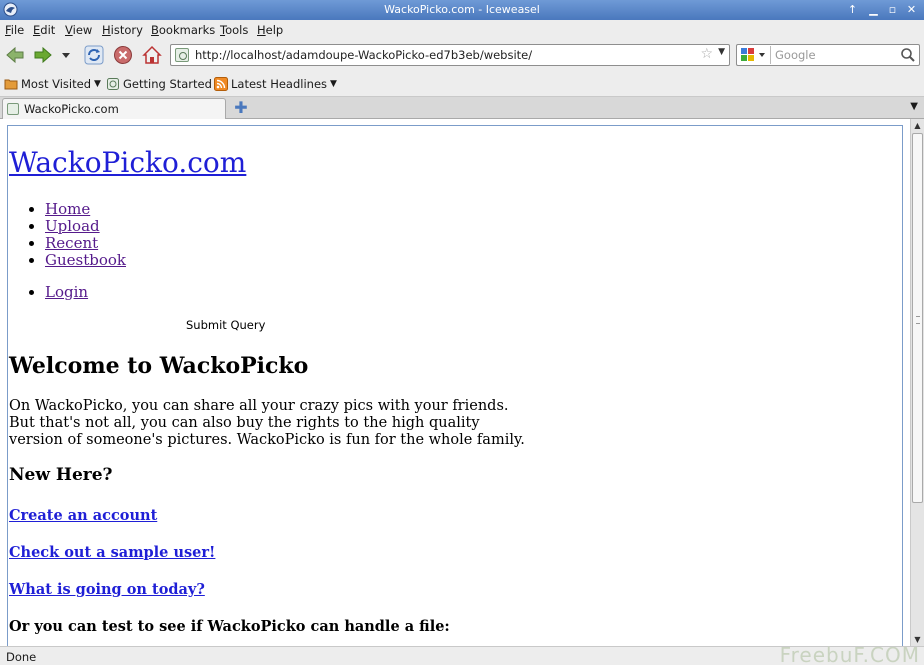 Image resolution: width=924 pixels, height=665 pixels. Describe the element at coordinates (159, 366) in the screenshot. I see `welcome-heading: Welcome to WackoPicko` at that location.